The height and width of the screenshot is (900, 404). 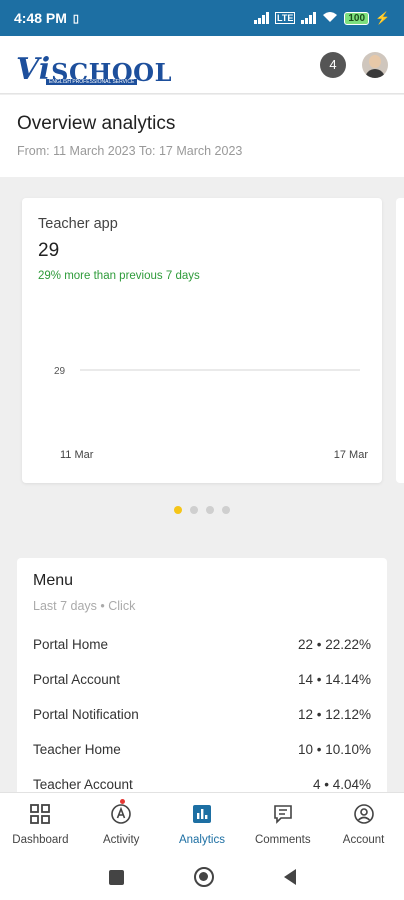 I want to click on menu-row: Portal Notification 12 • 12.12%, so click(x=202, y=714).